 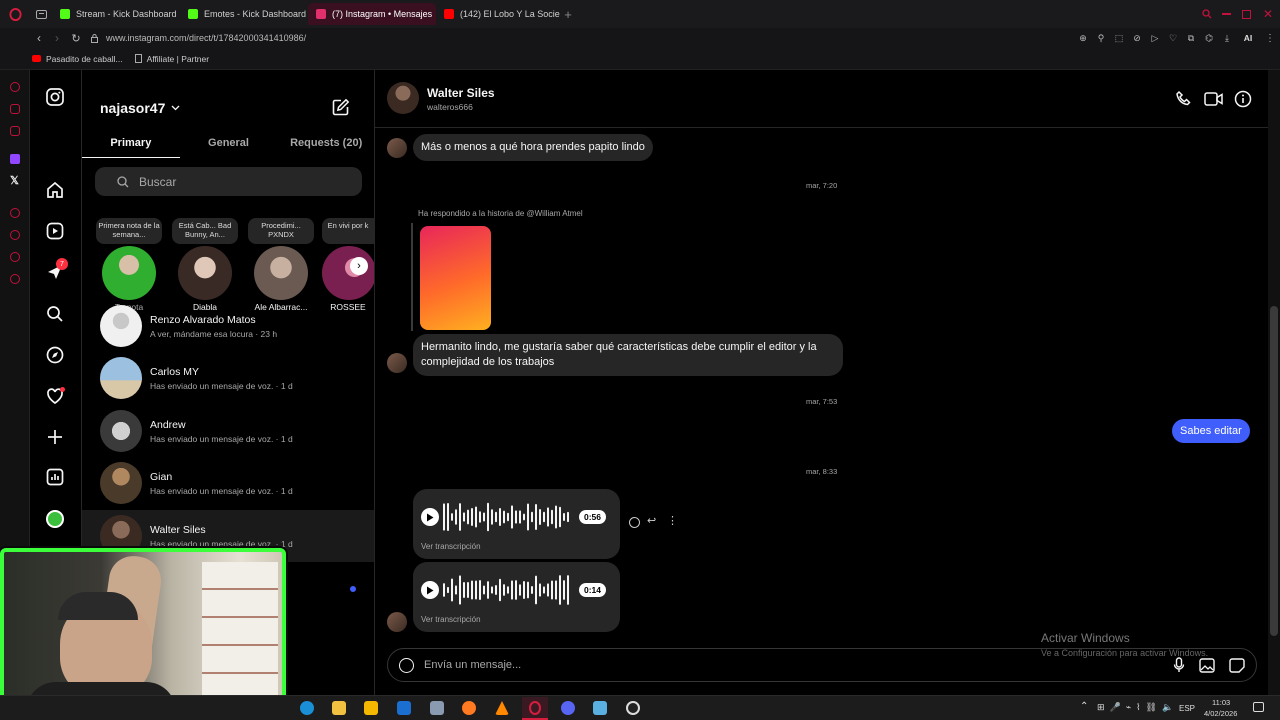 What do you see at coordinates (1173, 38) in the screenshot?
I see `heart-icon: ♡` at bounding box center [1173, 38].